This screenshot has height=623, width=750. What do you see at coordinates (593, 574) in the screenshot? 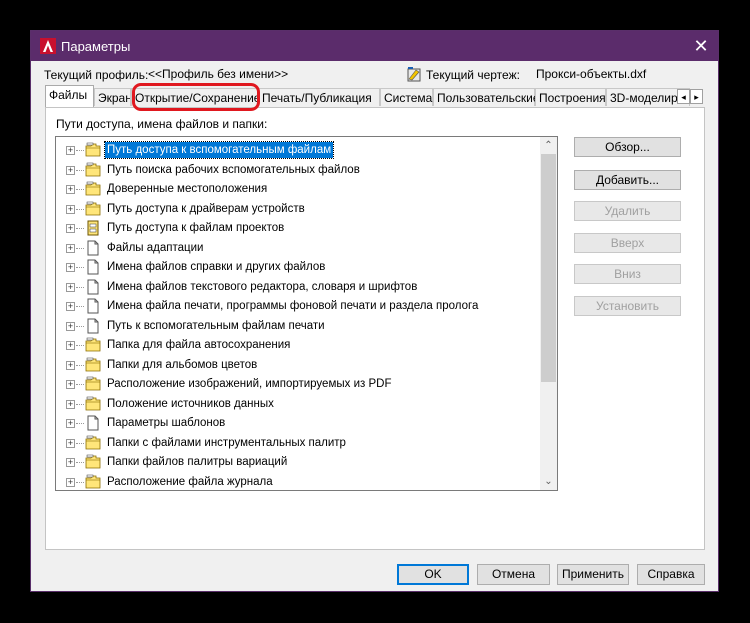
I see `apply-button: Применить` at bounding box center [593, 574].